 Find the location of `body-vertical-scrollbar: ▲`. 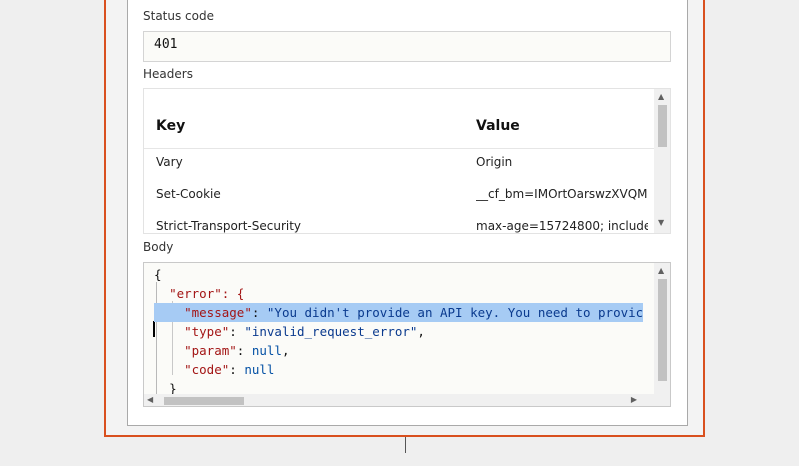

body-vertical-scrollbar: ▲ is located at coordinates (662, 334).